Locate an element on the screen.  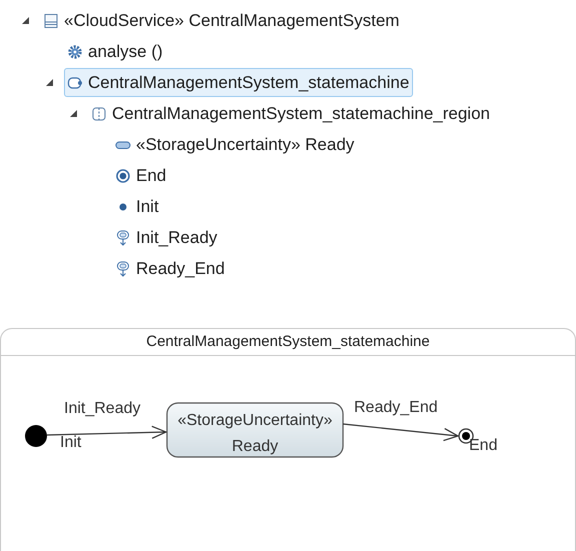
diagram-title: CentralManagementSystem_statemachine is located at coordinates (288, 342).